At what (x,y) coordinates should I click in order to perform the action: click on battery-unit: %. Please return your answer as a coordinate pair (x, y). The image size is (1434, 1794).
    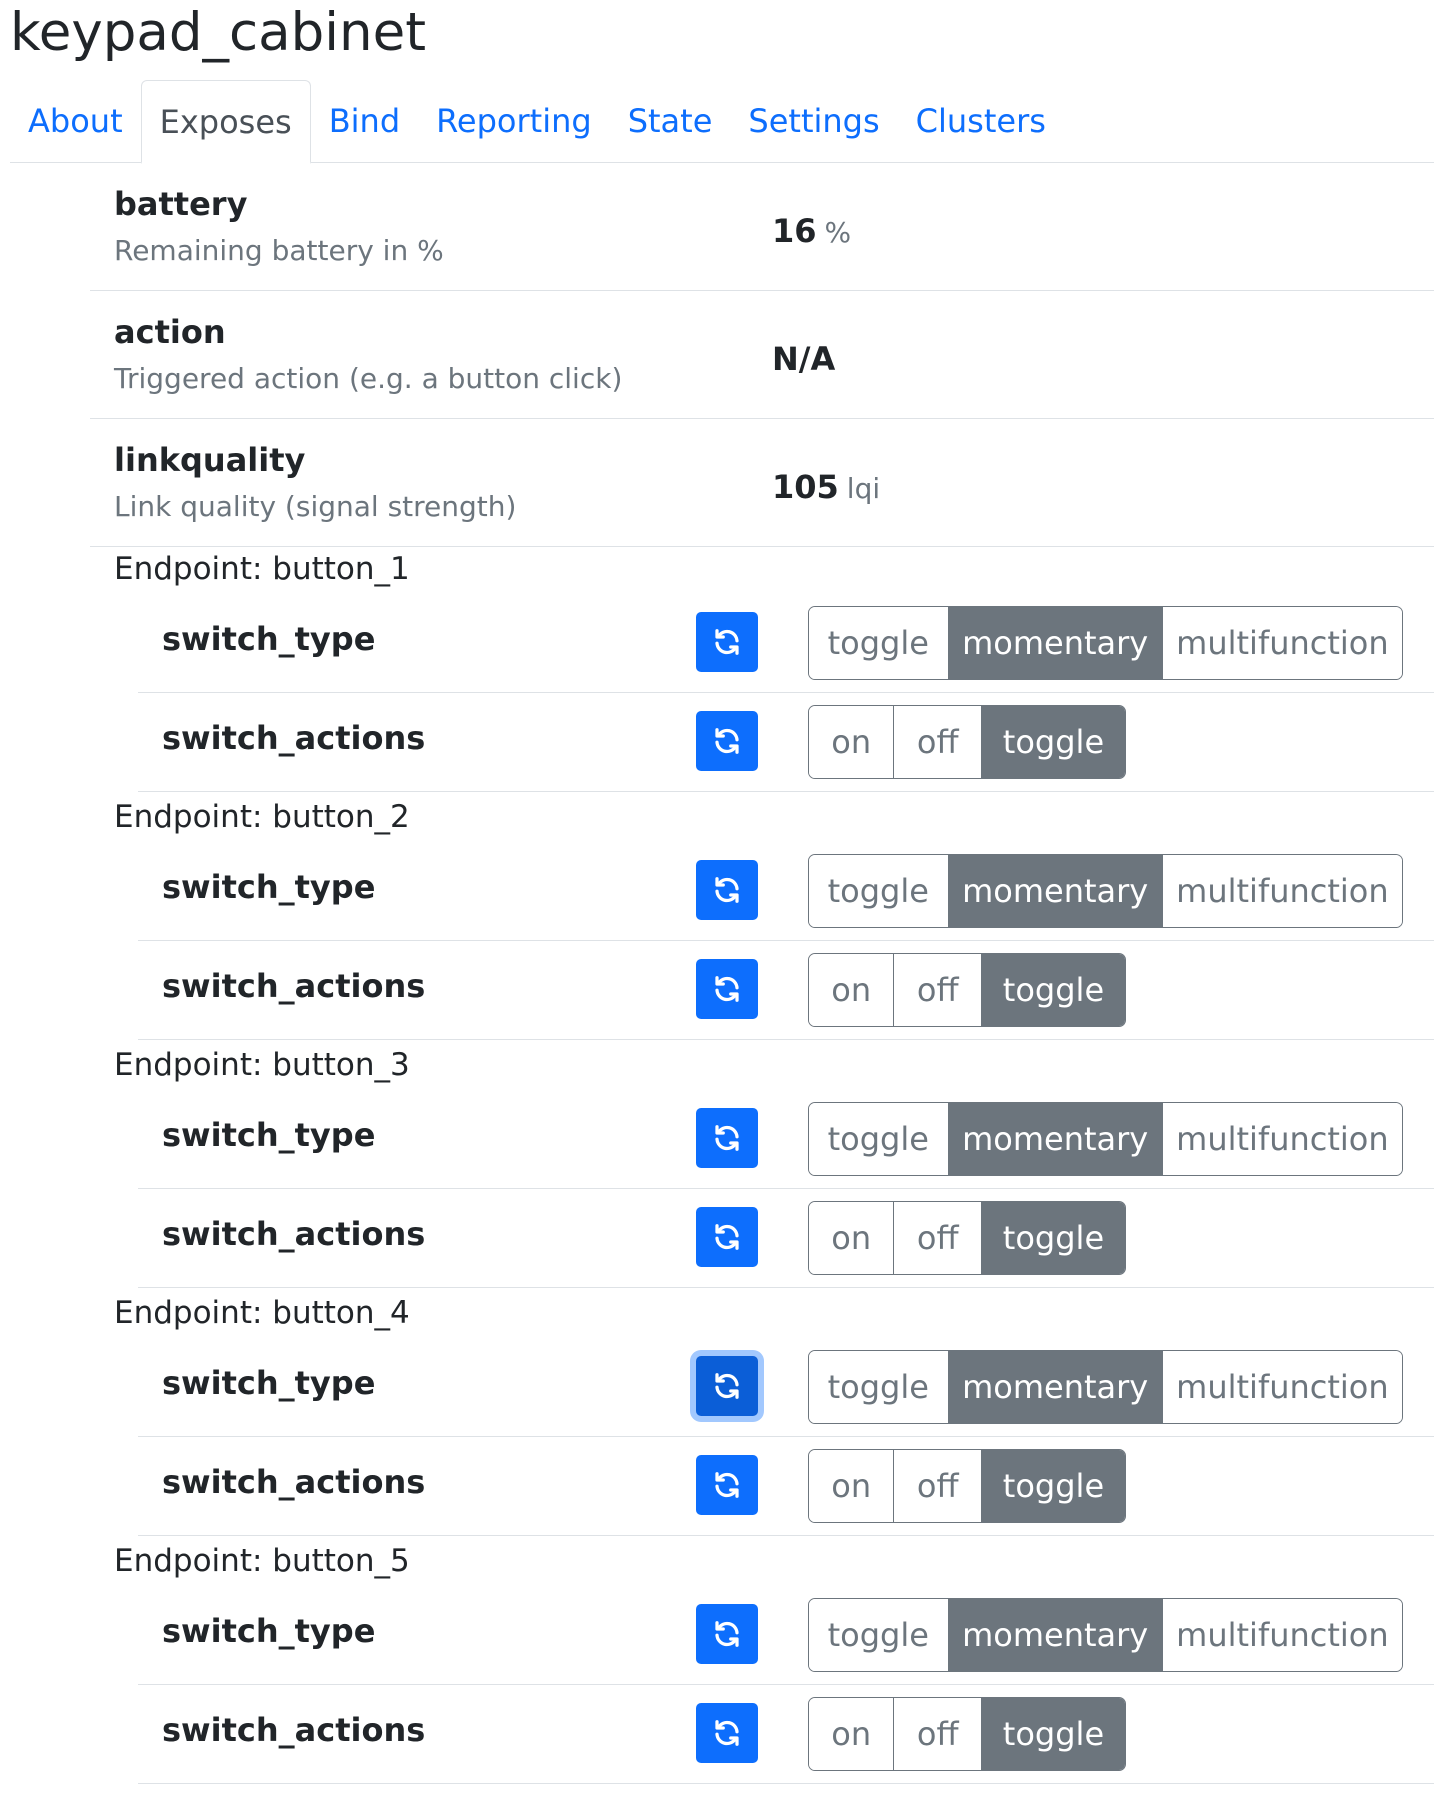
    Looking at the image, I should click on (838, 232).